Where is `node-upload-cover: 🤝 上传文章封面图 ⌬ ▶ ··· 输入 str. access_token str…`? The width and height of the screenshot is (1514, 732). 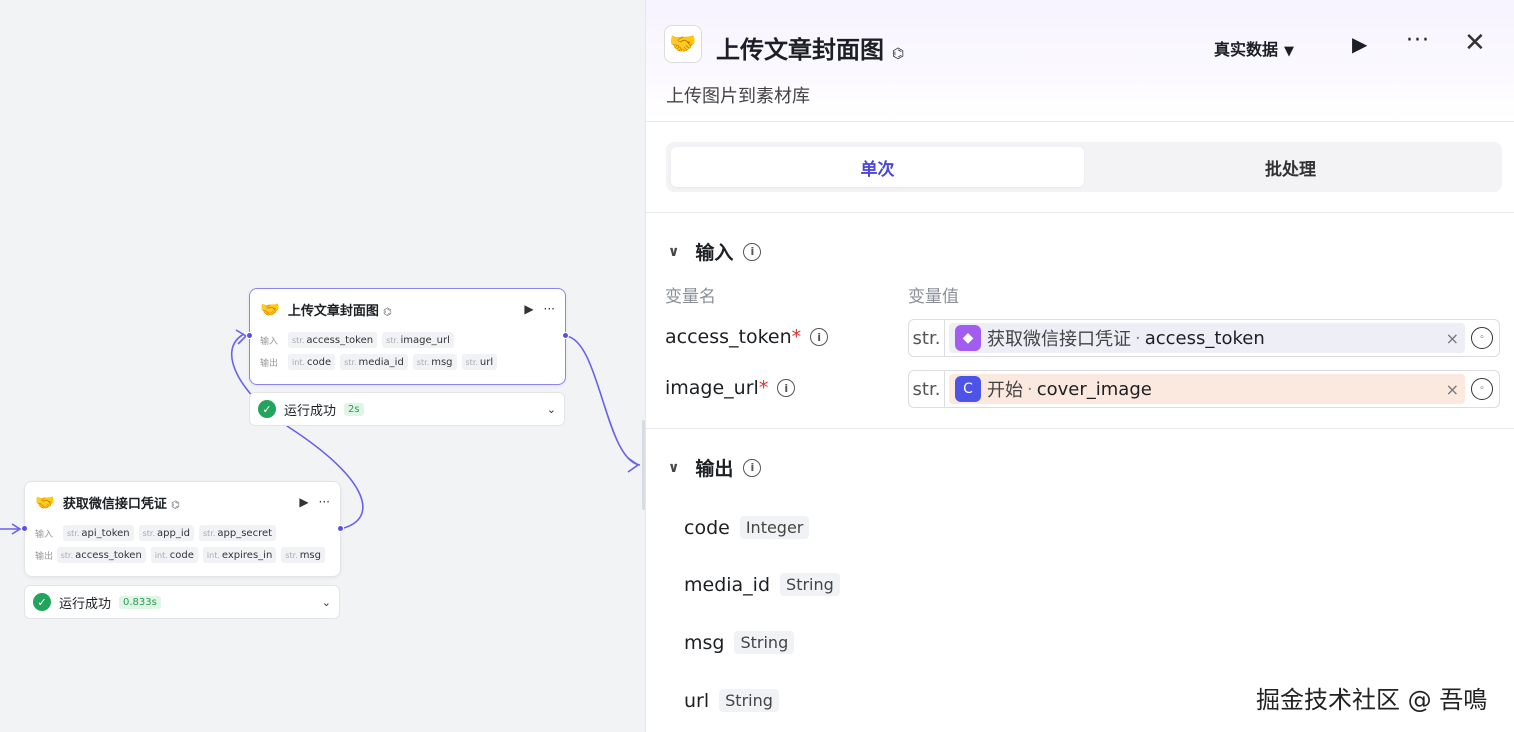 node-upload-cover: 🤝 上传文章封面图 ⌬ ▶ ··· 输入 str. access_token str… is located at coordinates (407, 336).